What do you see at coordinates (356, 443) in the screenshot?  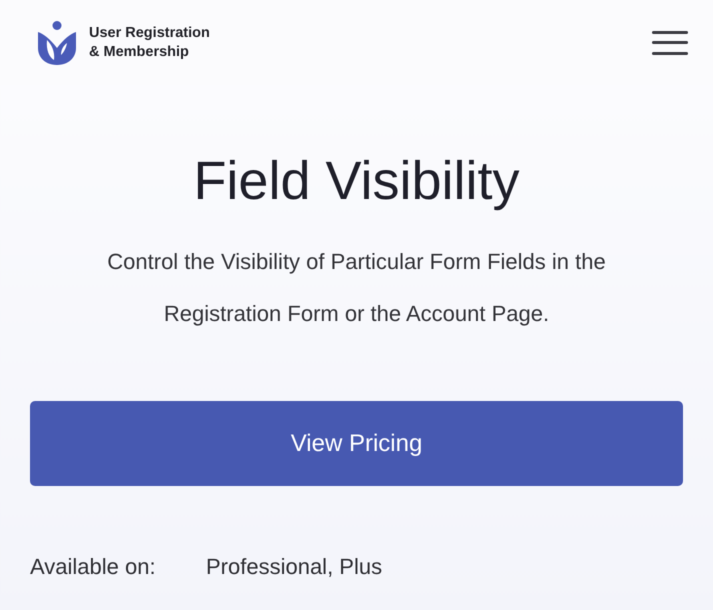 I see `view-pricing-button: View Pricing` at bounding box center [356, 443].